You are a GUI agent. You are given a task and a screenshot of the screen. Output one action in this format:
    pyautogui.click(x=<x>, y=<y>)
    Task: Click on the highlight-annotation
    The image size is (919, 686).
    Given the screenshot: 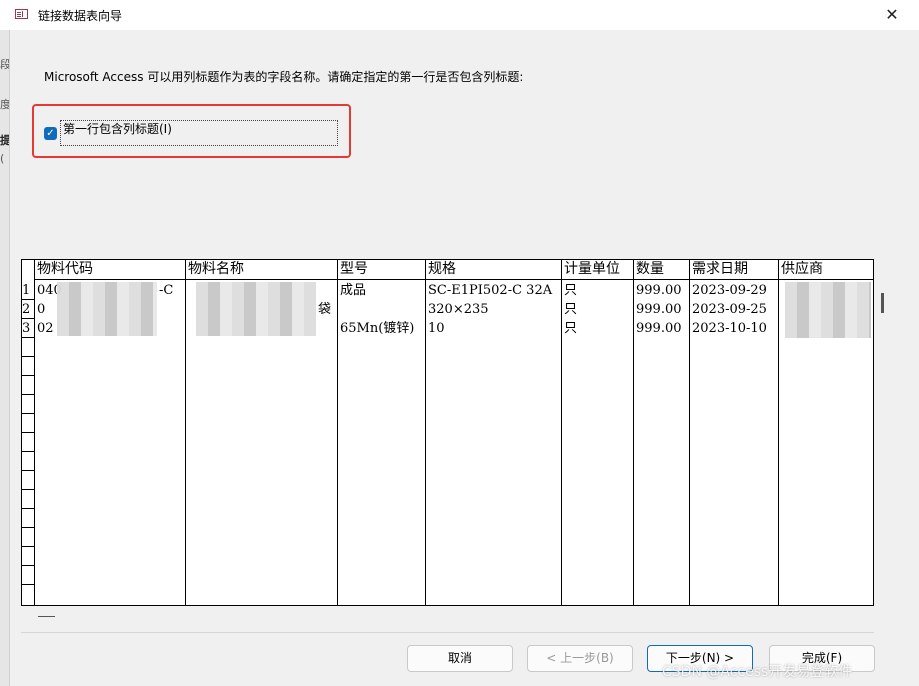 What is the action you would take?
    pyautogui.click(x=191, y=131)
    